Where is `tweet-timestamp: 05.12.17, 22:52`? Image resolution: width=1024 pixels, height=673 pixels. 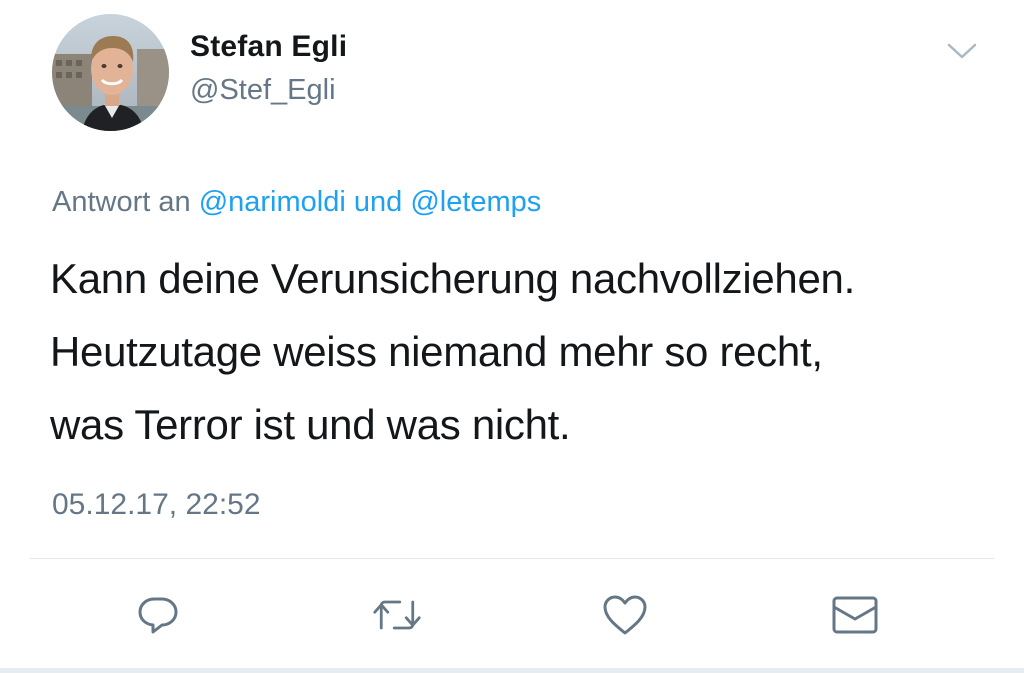 tweet-timestamp: 05.12.17, 22:52 is located at coordinates (156, 504).